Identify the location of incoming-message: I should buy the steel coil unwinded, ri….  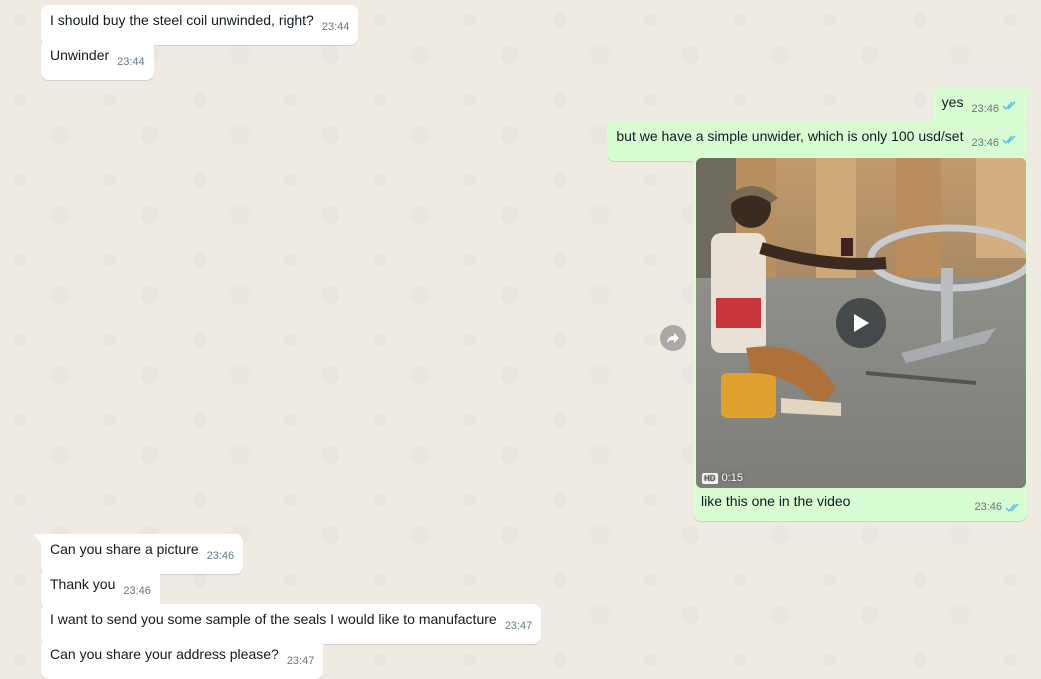
(200, 25).